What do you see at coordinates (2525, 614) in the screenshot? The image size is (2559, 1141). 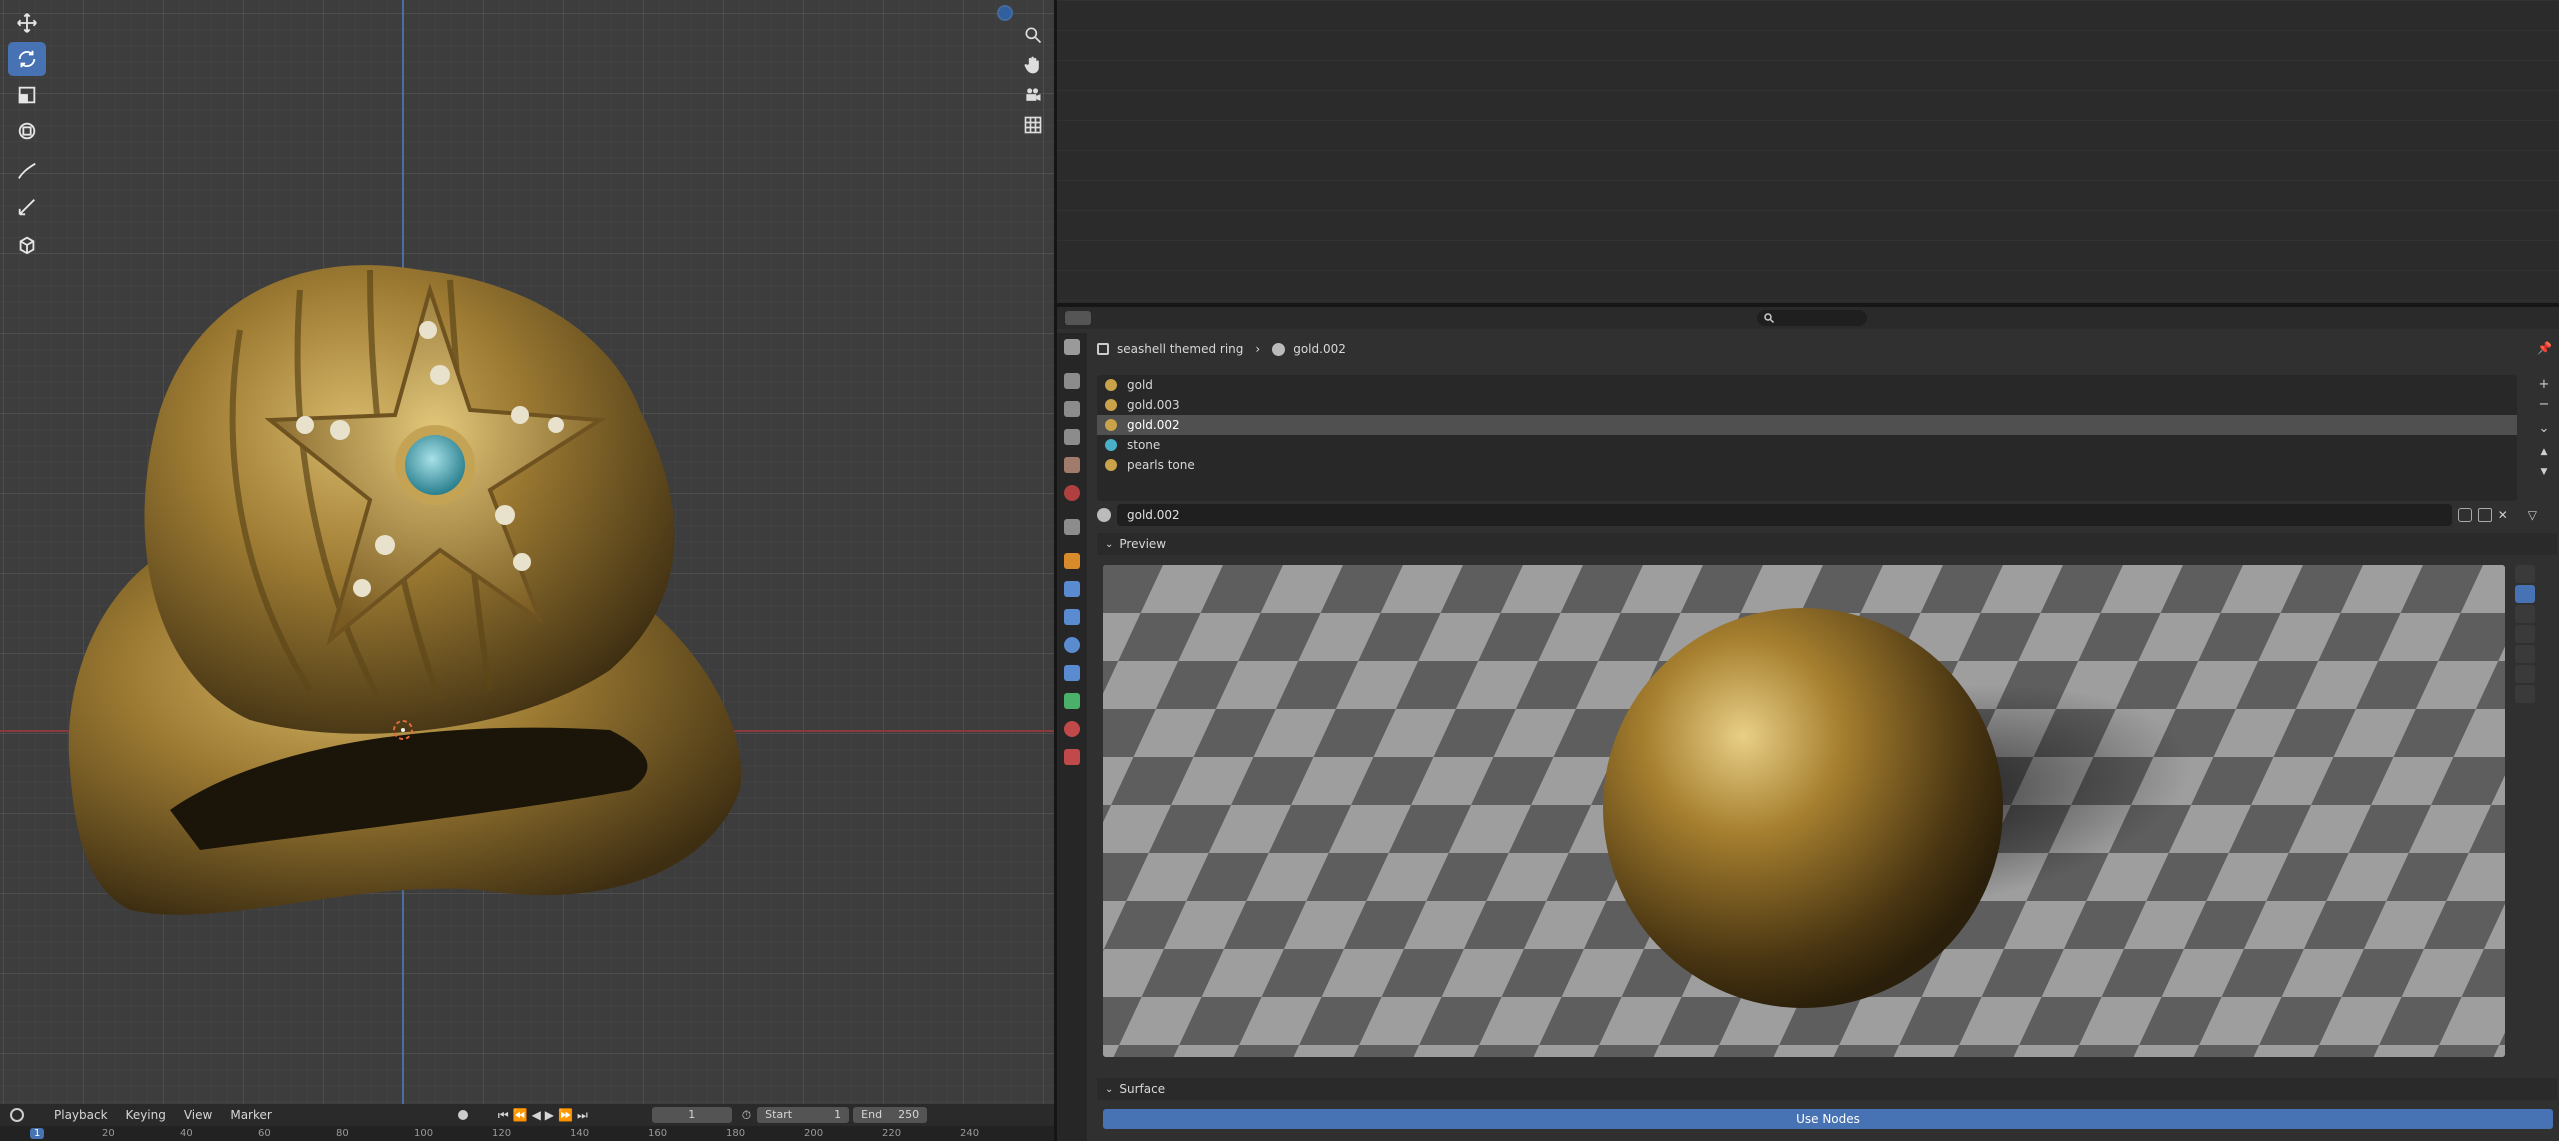 I see `preview-cube-button` at bounding box center [2525, 614].